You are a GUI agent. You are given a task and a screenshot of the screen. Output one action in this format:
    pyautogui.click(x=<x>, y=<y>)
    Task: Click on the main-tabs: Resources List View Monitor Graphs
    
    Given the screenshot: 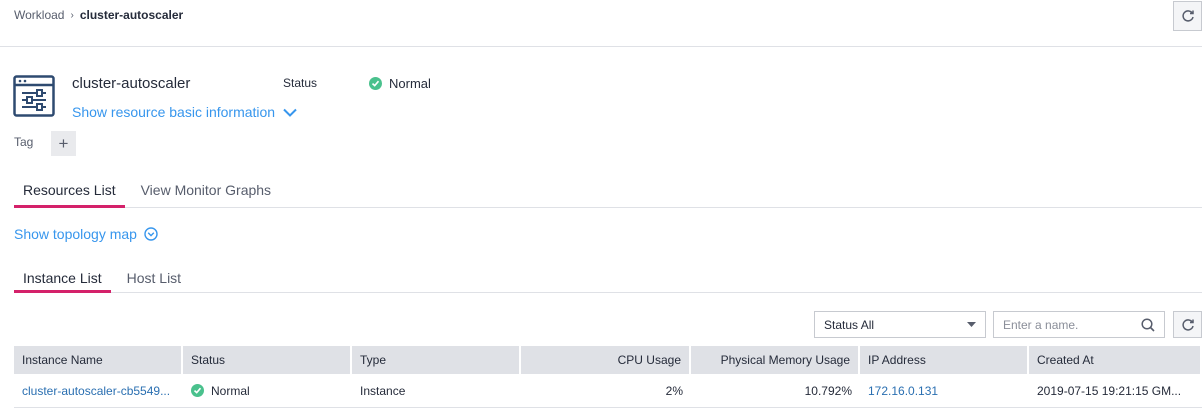 What is the action you would take?
    pyautogui.click(x=608, y=191)
    